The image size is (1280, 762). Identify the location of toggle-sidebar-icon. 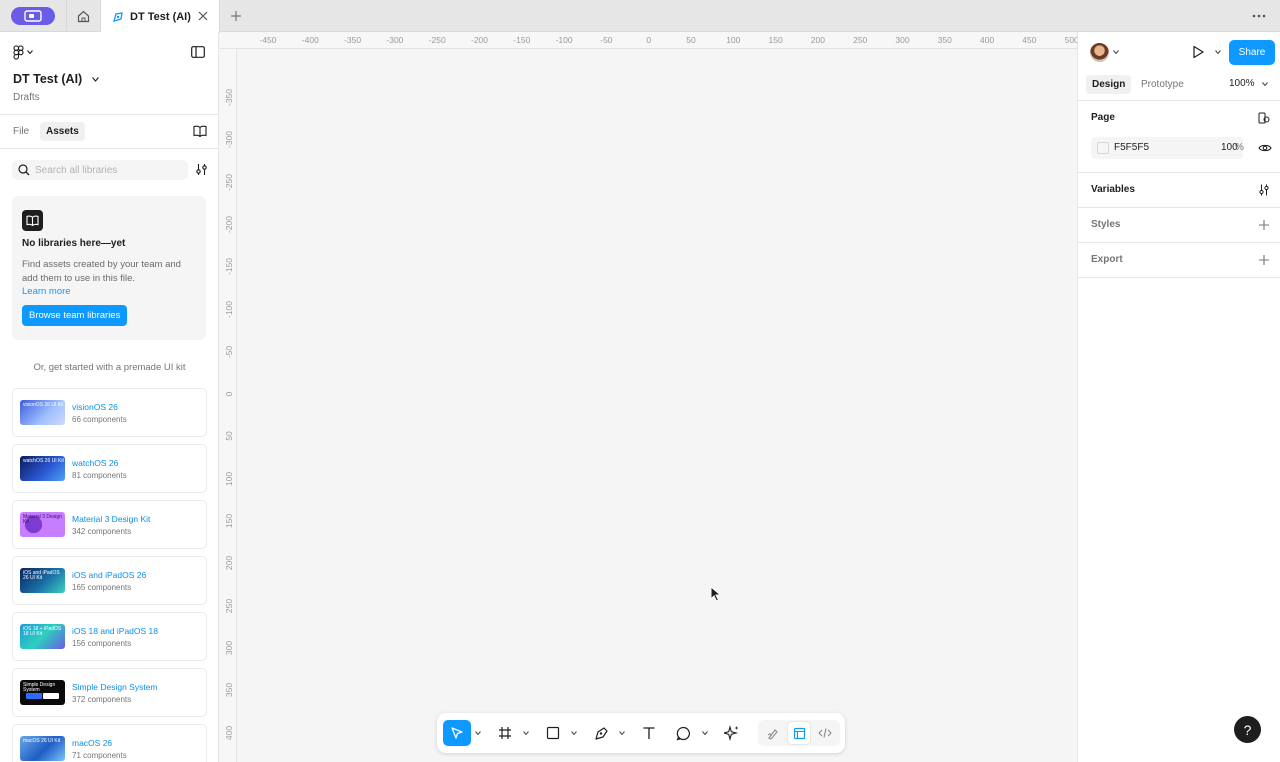
(198, 52).